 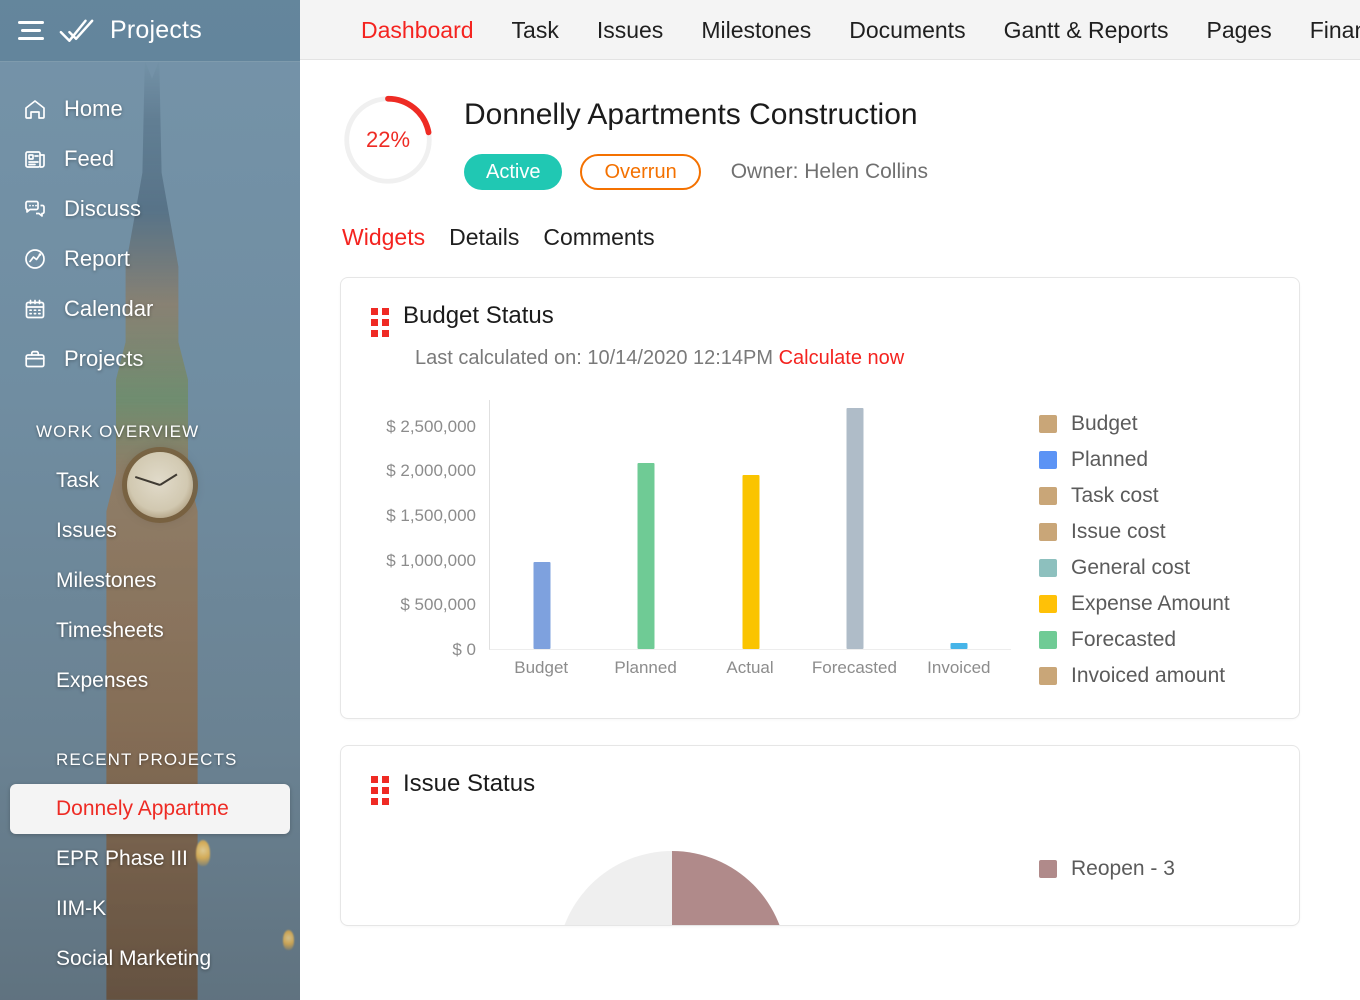 I want to click on sidebar-item-task: Task, so click(x=150, y=481).